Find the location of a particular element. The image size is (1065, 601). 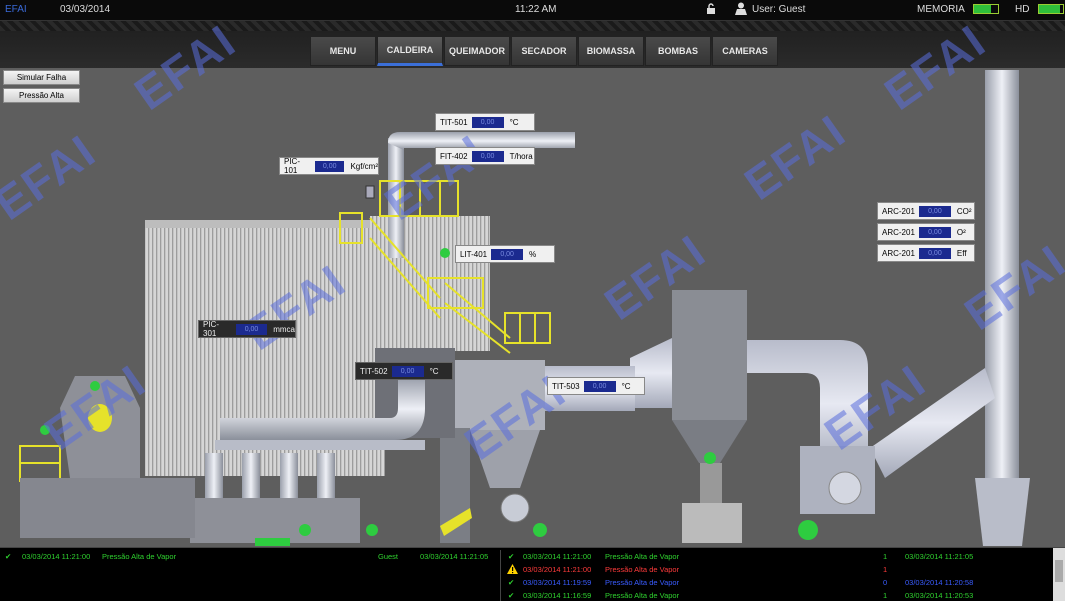

status-date: 03/03/2014 is located at coordinates (85, 9).